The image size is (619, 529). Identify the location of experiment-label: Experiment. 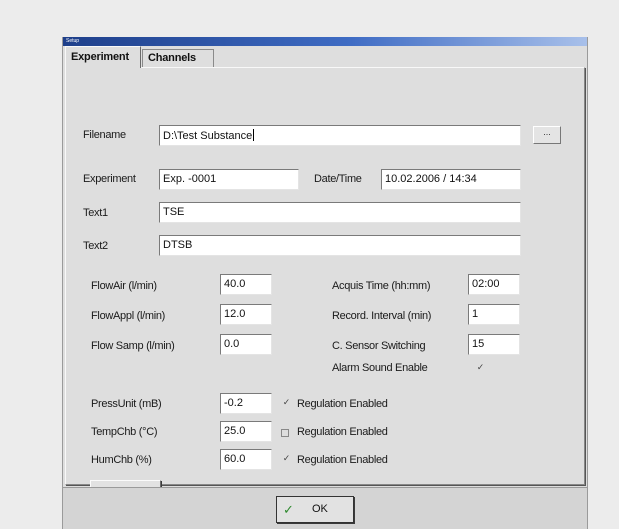
(109, 179).